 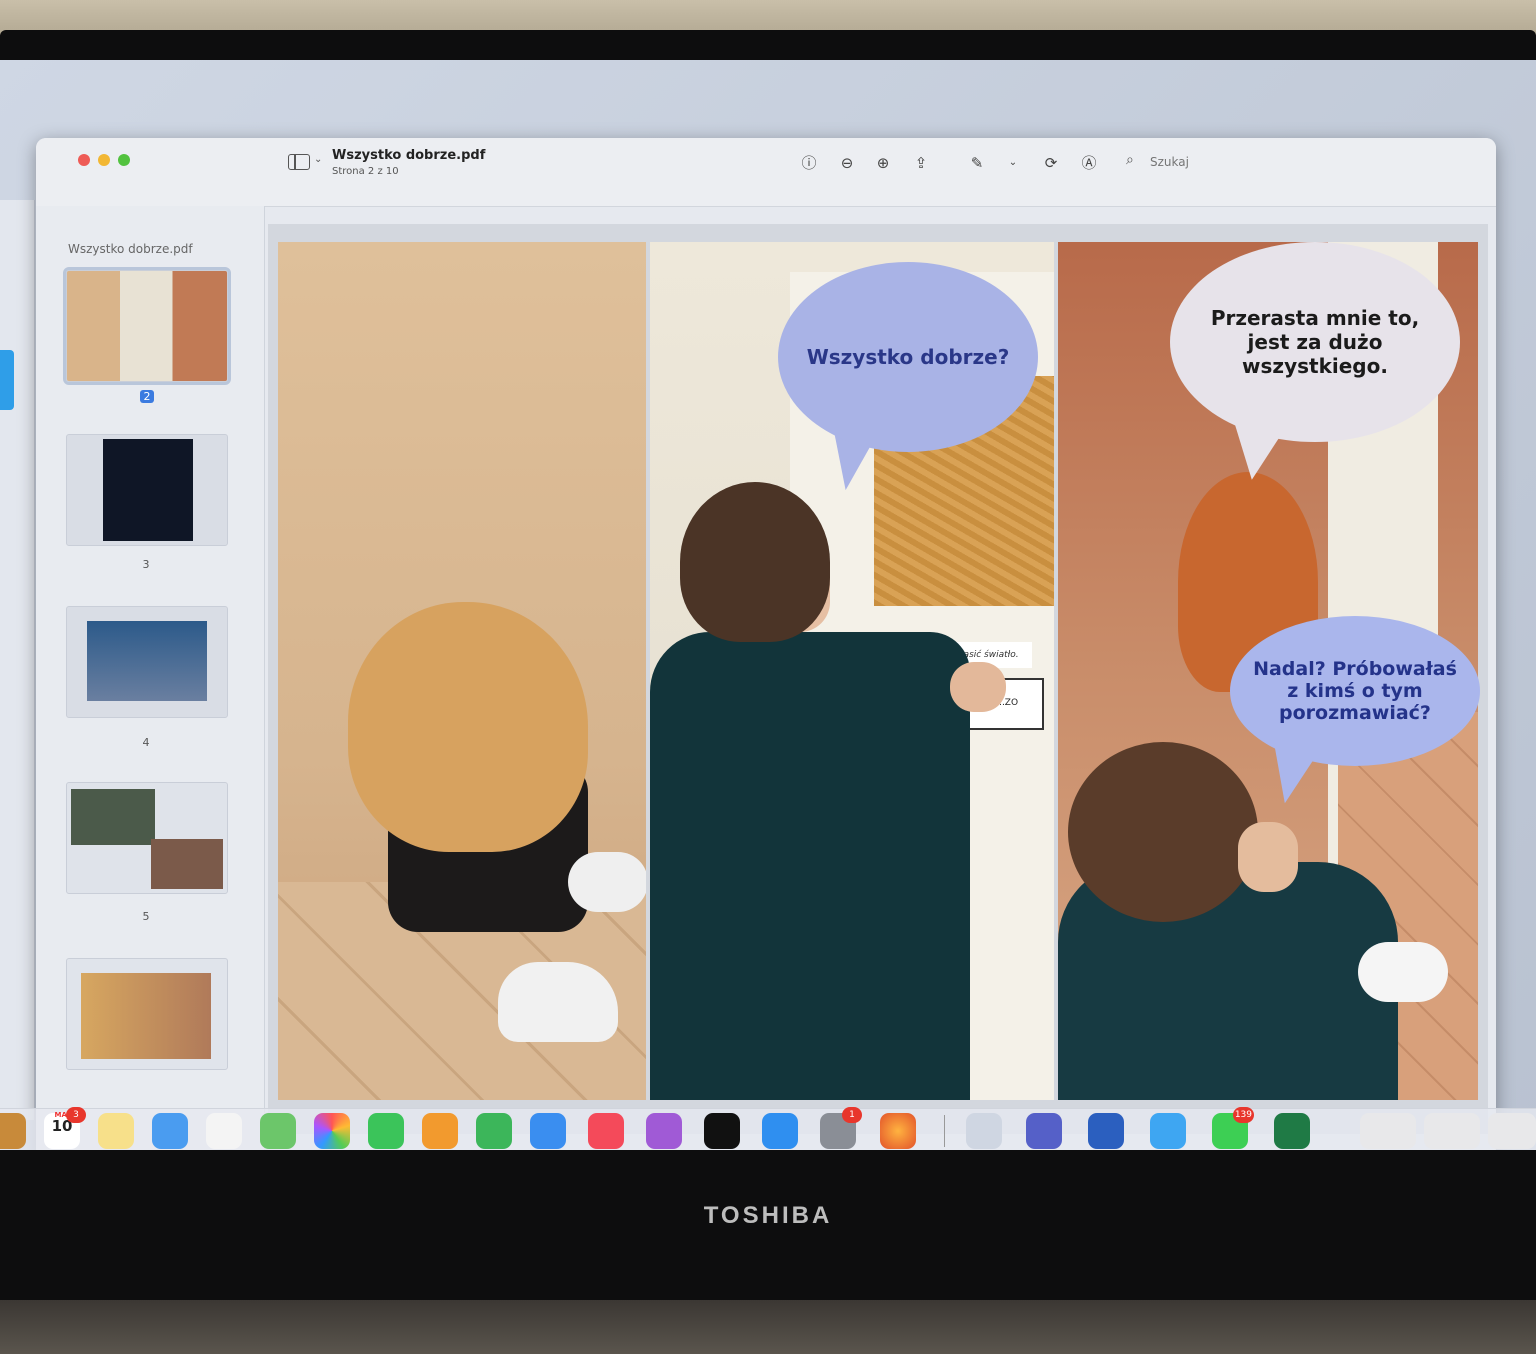 I want to click on chevron-down-icon: ⌄, so click(x=318, y=159).